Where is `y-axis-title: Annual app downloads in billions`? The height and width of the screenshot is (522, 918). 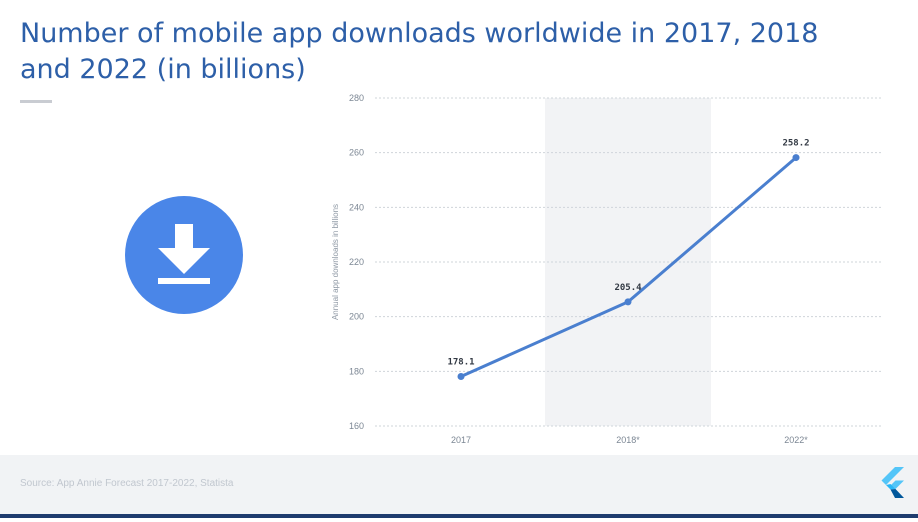 y-axis-title: Annual app downloads in billions is located at coordinates (335, 262).